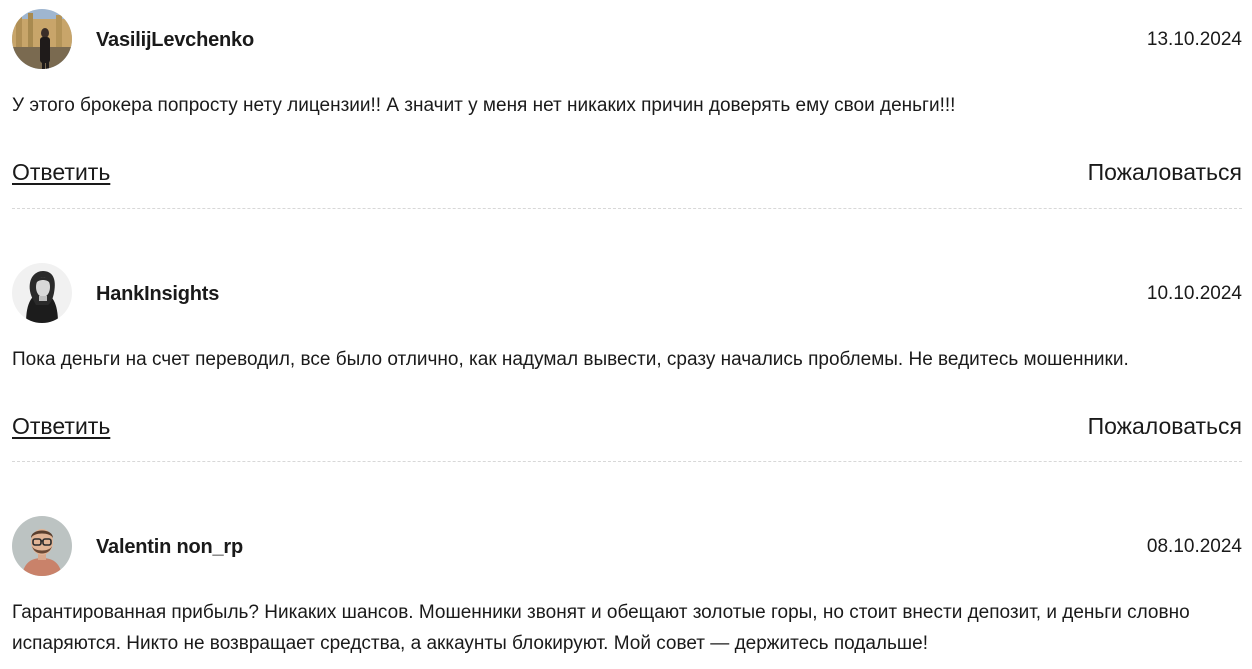 The image size is (1252, 669). I want to click on comment-date: 08.10.2024, so click(1194, 546).